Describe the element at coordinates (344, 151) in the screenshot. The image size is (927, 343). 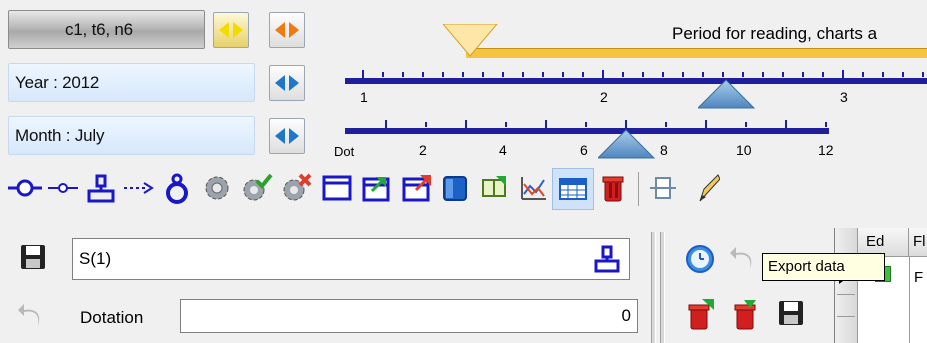
I see `month-ruler-label-dot: Dot` at that location.